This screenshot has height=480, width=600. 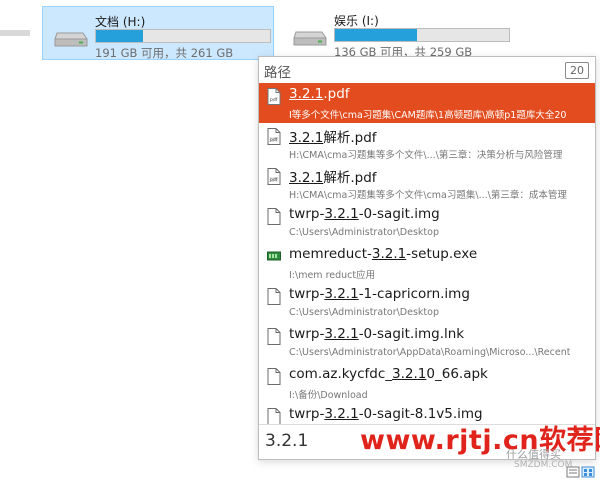 What do you see at coordinates (328, 395) in the screenshot?
I see `result-path: I:\备份\Download` at bounding box center [328, 395].